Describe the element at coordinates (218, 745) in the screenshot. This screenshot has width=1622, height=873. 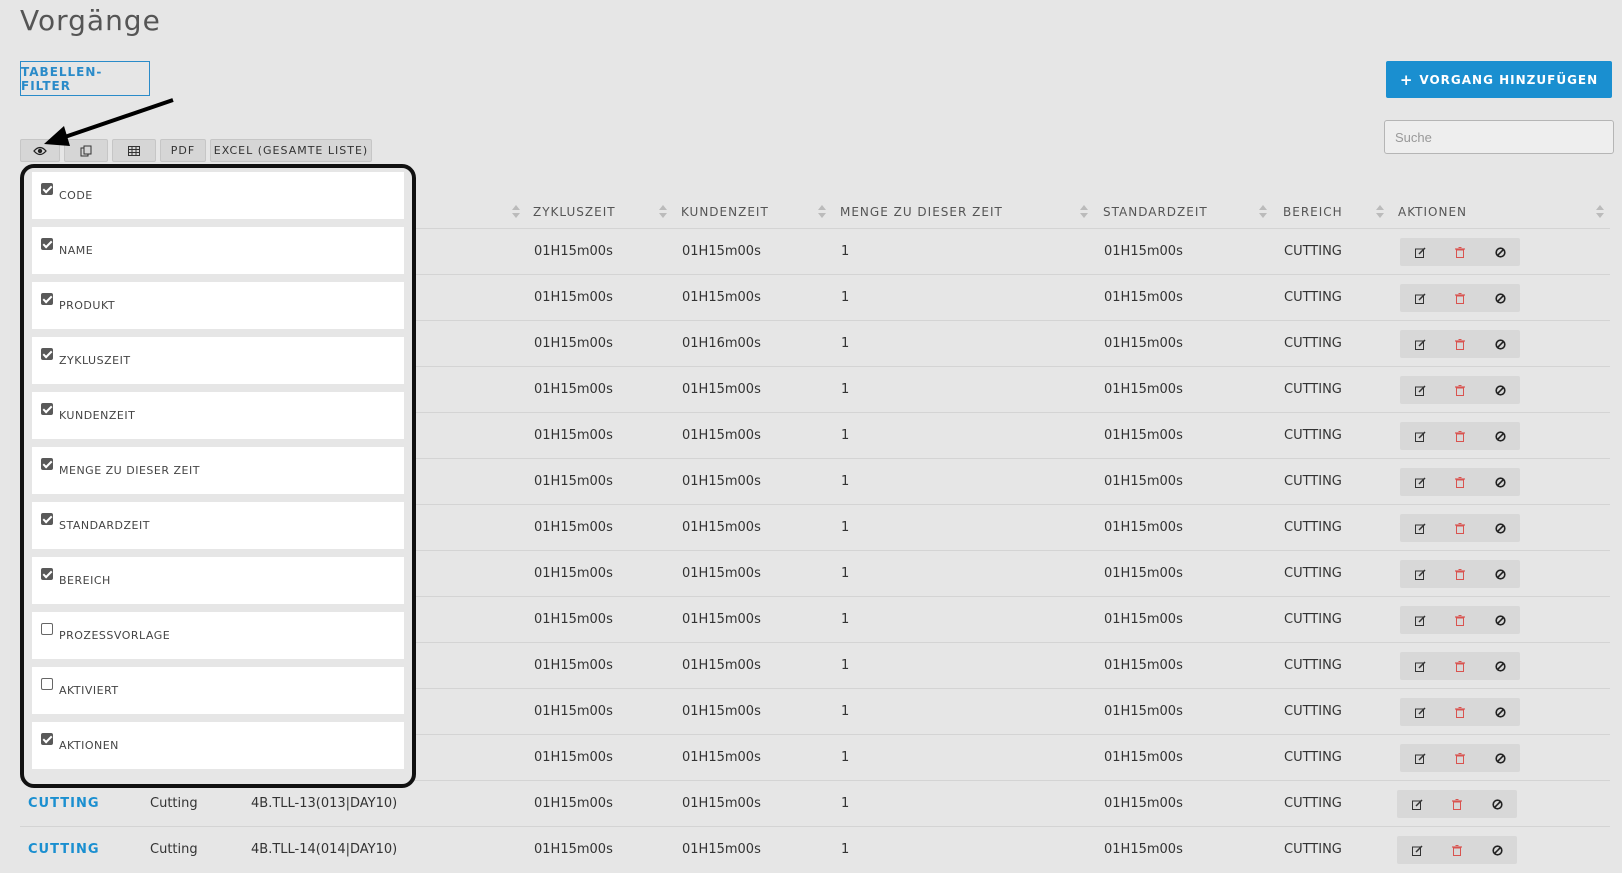
I see `column-option: AKTIONEN` at that location.